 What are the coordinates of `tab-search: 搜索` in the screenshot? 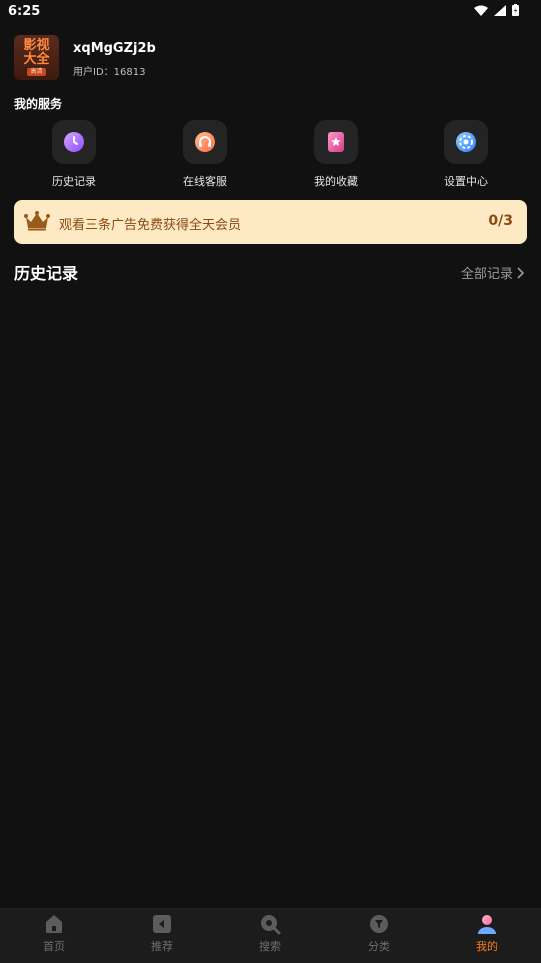 It's located at (270, 933).